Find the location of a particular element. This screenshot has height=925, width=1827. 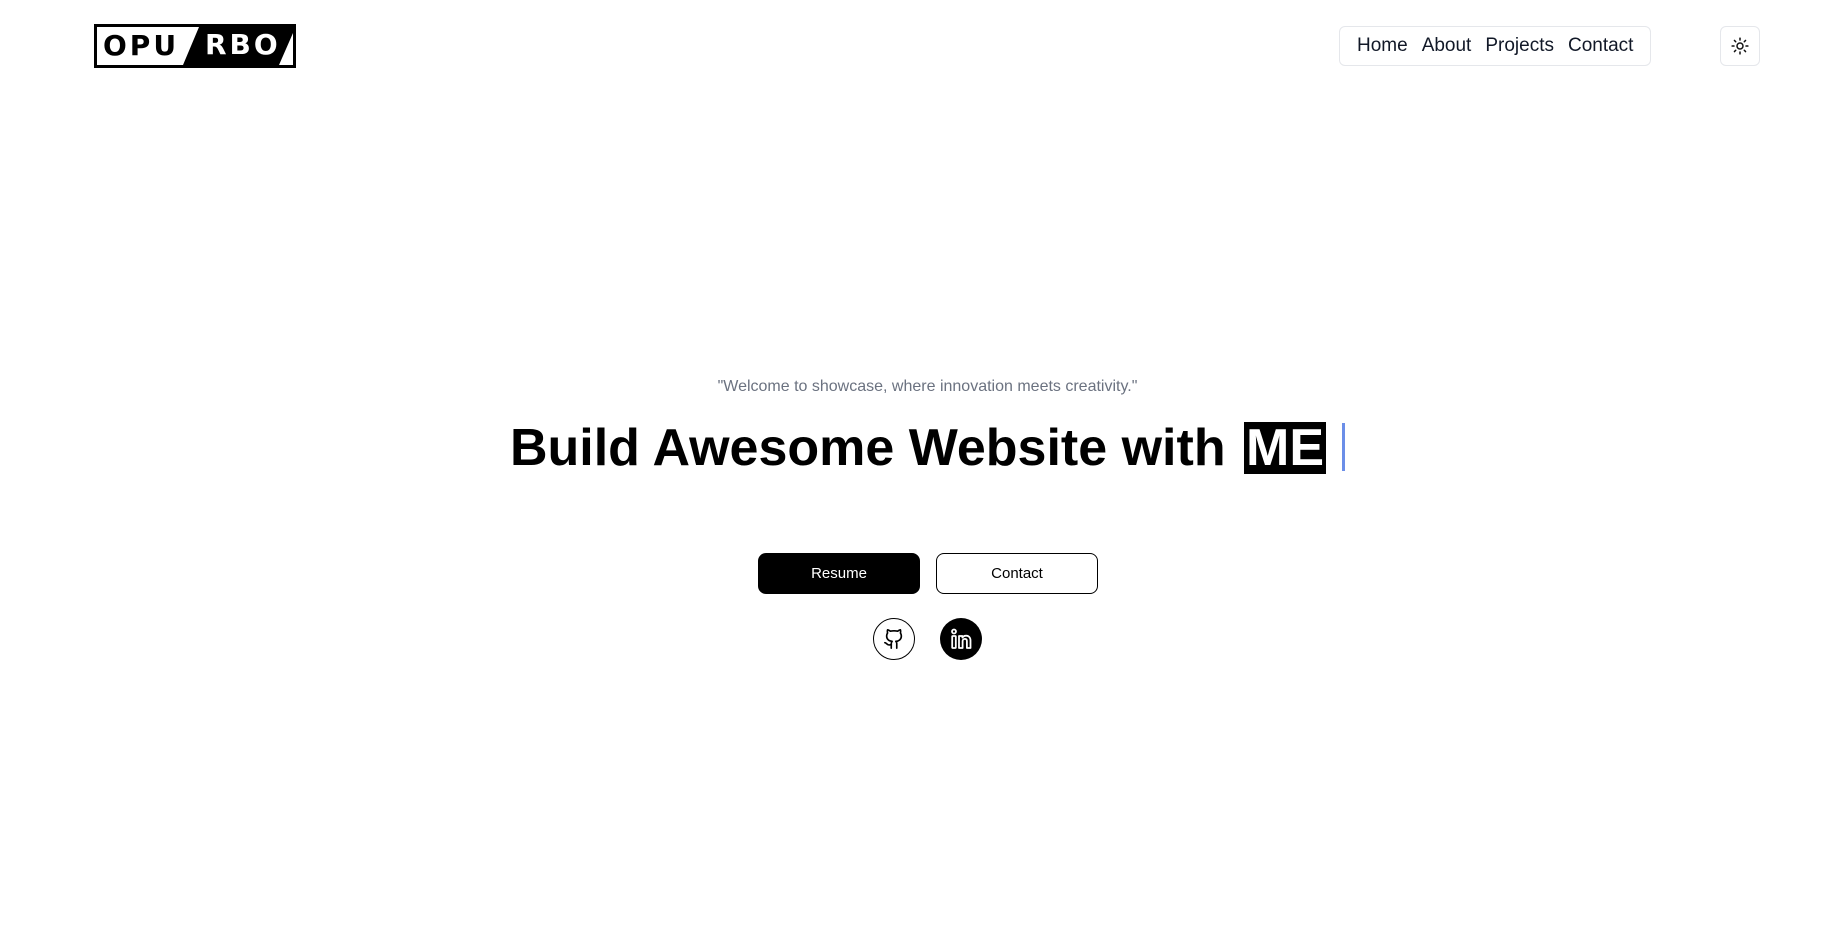

github-icon is located at coordinates (893, 639).